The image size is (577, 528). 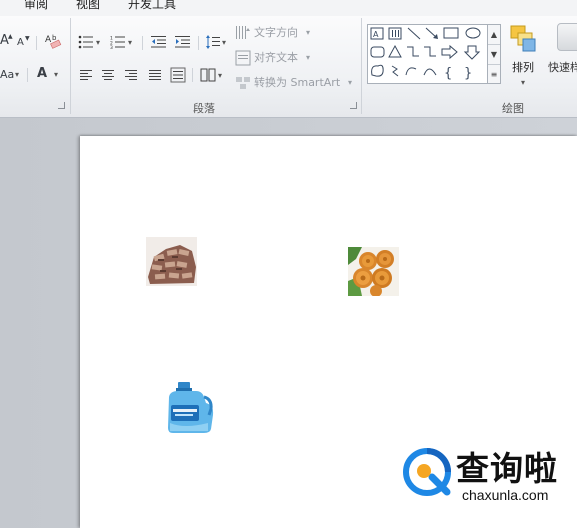 What do you see at coordinates (118, 42) in the screenshot?
I see `numbering-icon: 1 2 3` at bounding box center [118, 42].